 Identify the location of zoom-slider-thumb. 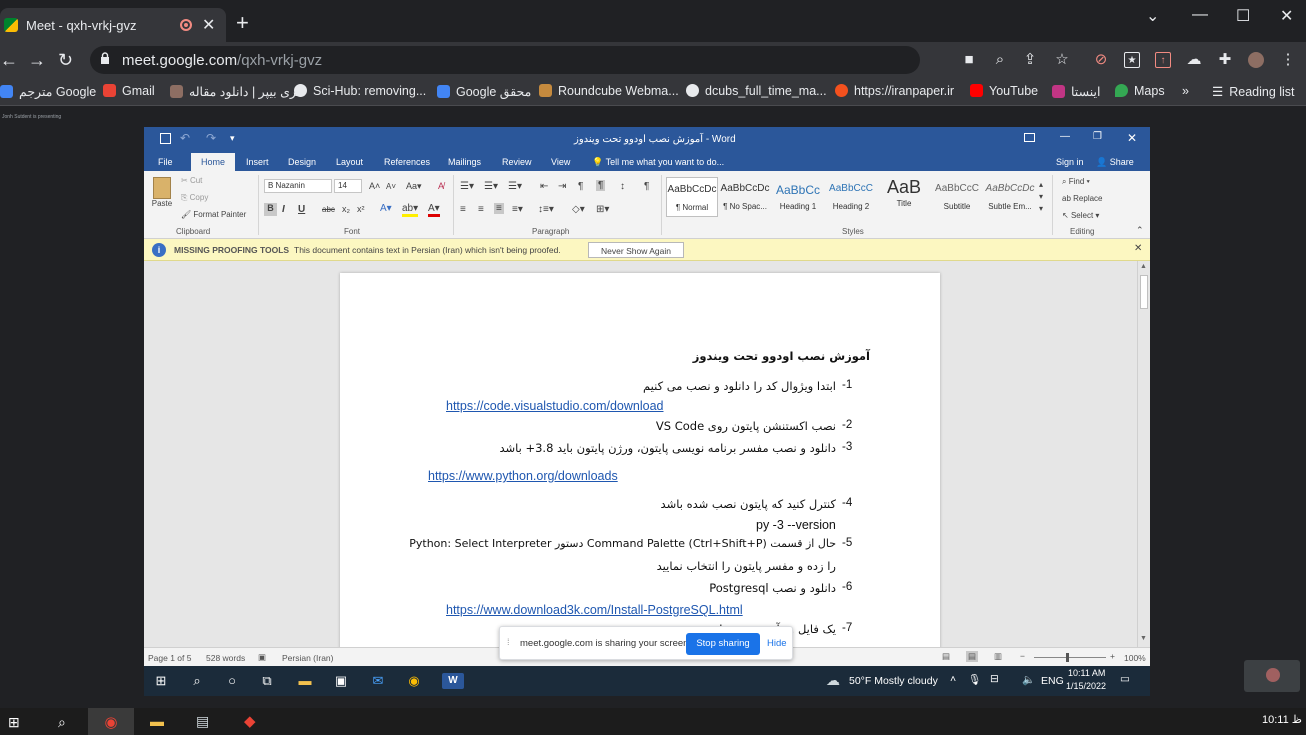
(1067, 657).